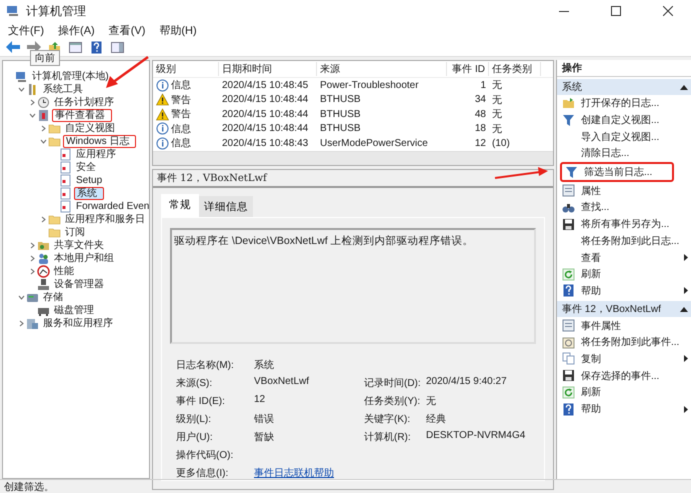  What do you see at coordinates (568, 191) in the screenshot?
I see `properties-icon` at bounding box center [568, 191].